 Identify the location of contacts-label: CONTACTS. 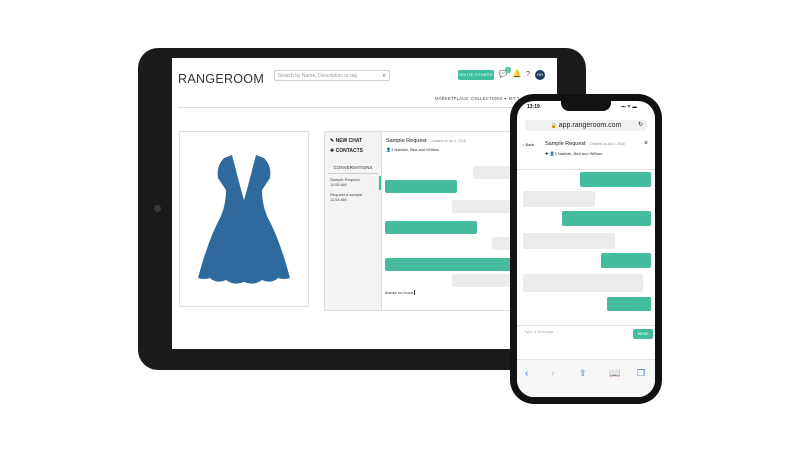
(349, 151).